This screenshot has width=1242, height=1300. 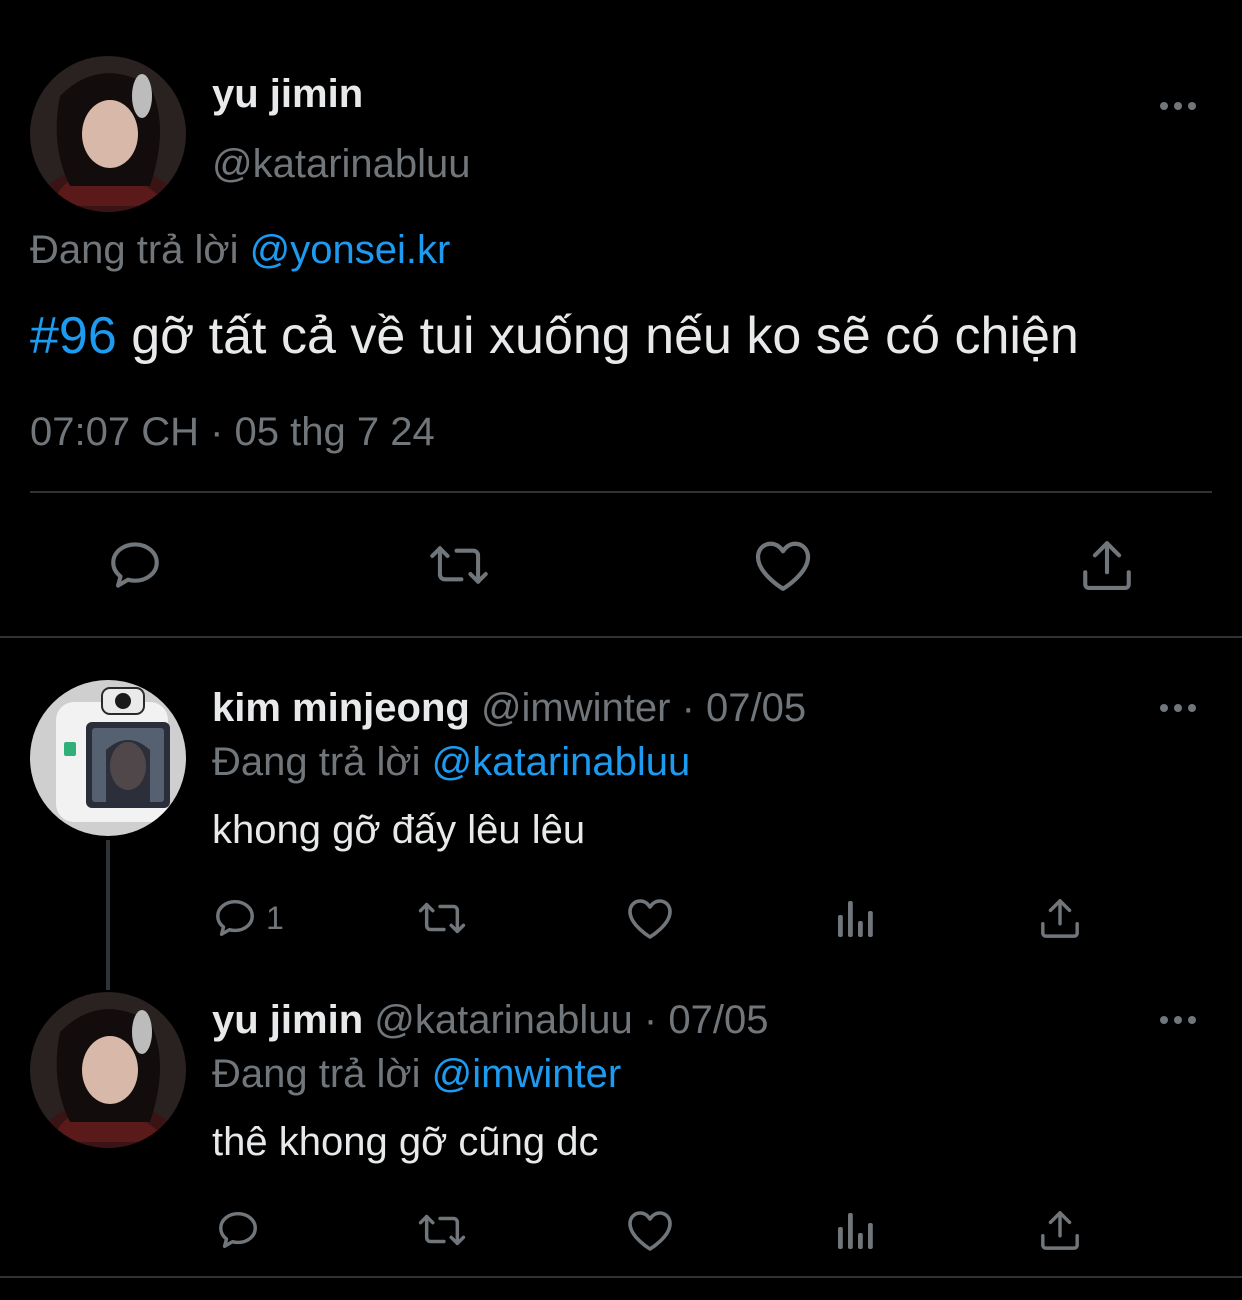 What do you see at coordinates (275, 917) in the screenshot?
I see `reply-count: 1` at bounding box center [275, 917].